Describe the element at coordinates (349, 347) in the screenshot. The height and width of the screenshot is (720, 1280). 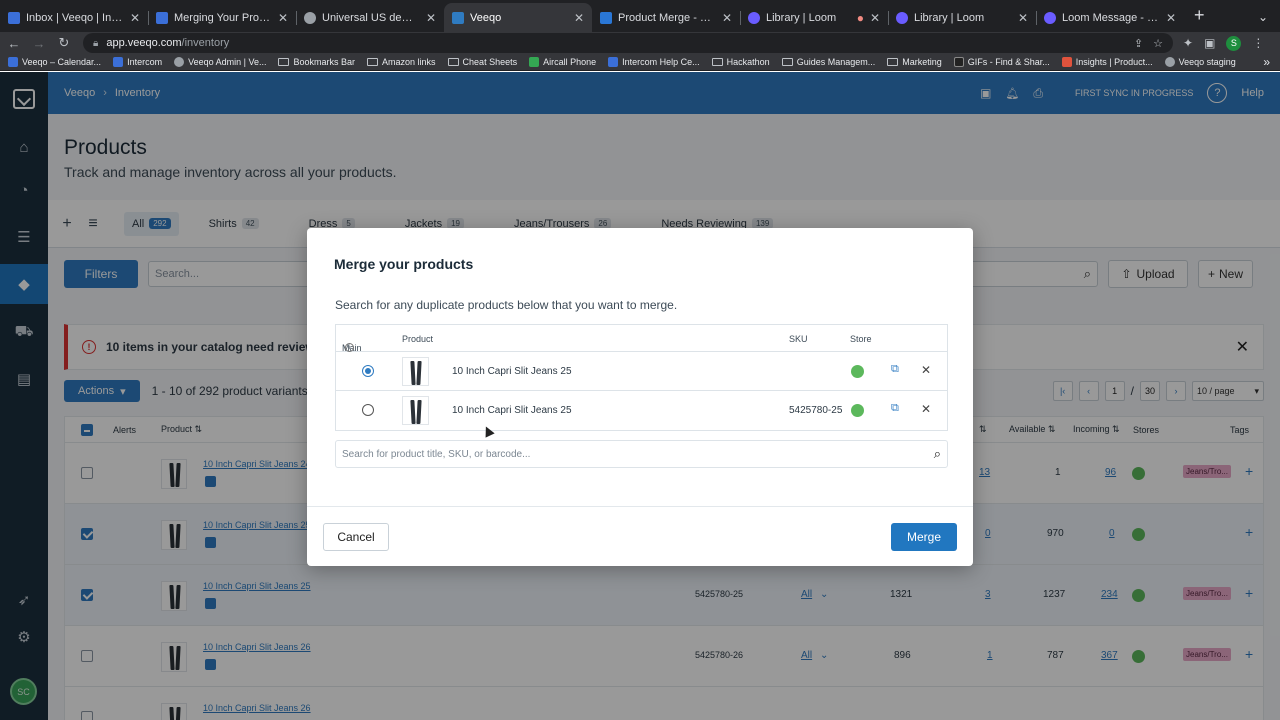
I see `info-icon: i` at that location.